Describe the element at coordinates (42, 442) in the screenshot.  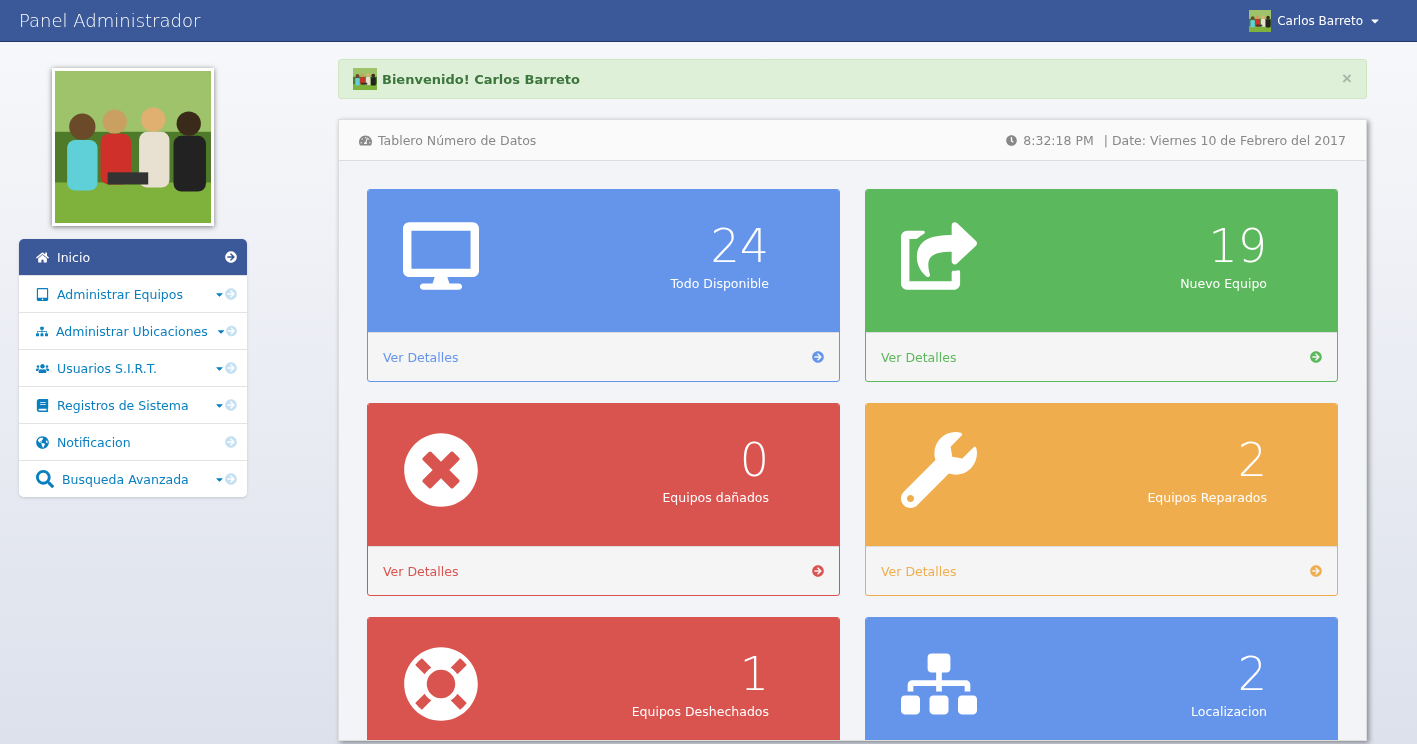
I see `globe-icon` at that location.